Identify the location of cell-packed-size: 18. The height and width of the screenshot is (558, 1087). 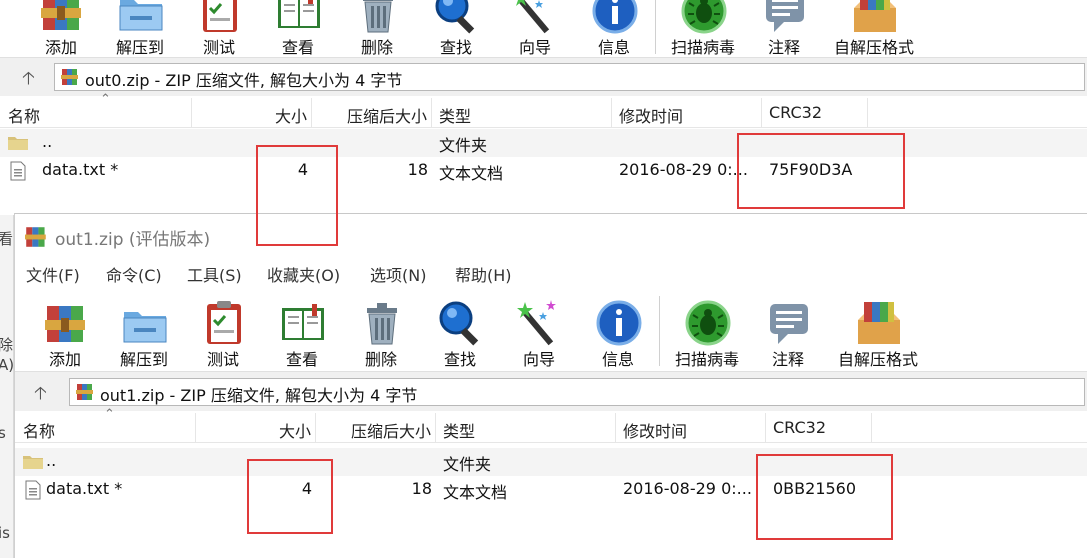
(417, 169).